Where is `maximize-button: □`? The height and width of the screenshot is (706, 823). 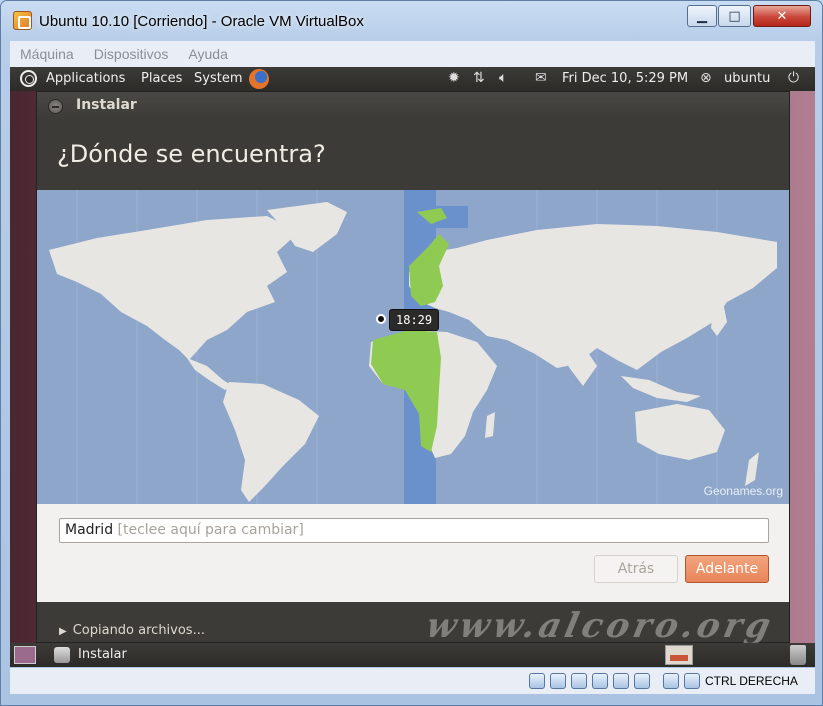
maximize-button: □ is located at coordinates (734, 16).